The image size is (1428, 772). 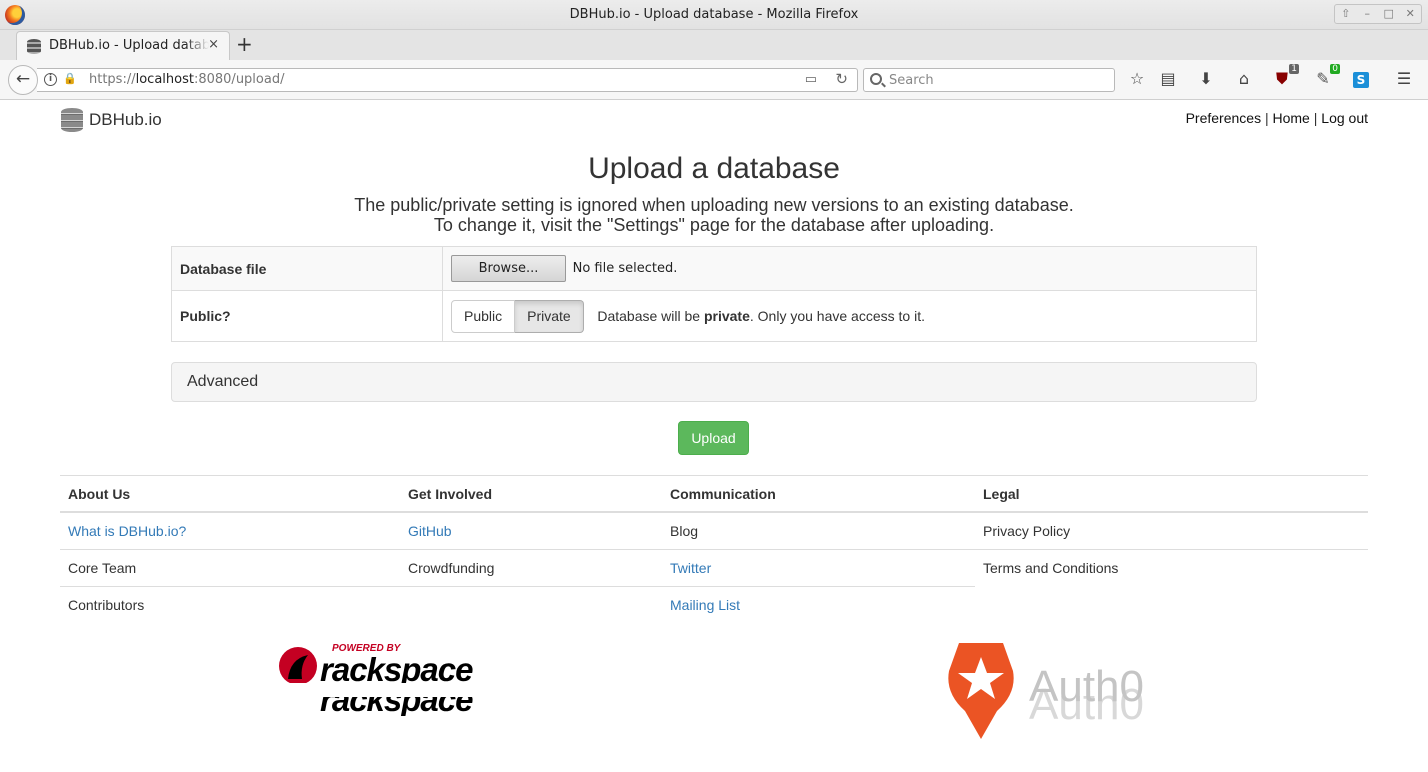 I want to click on menu-icon: ☰, so click(x=1404, y=79).